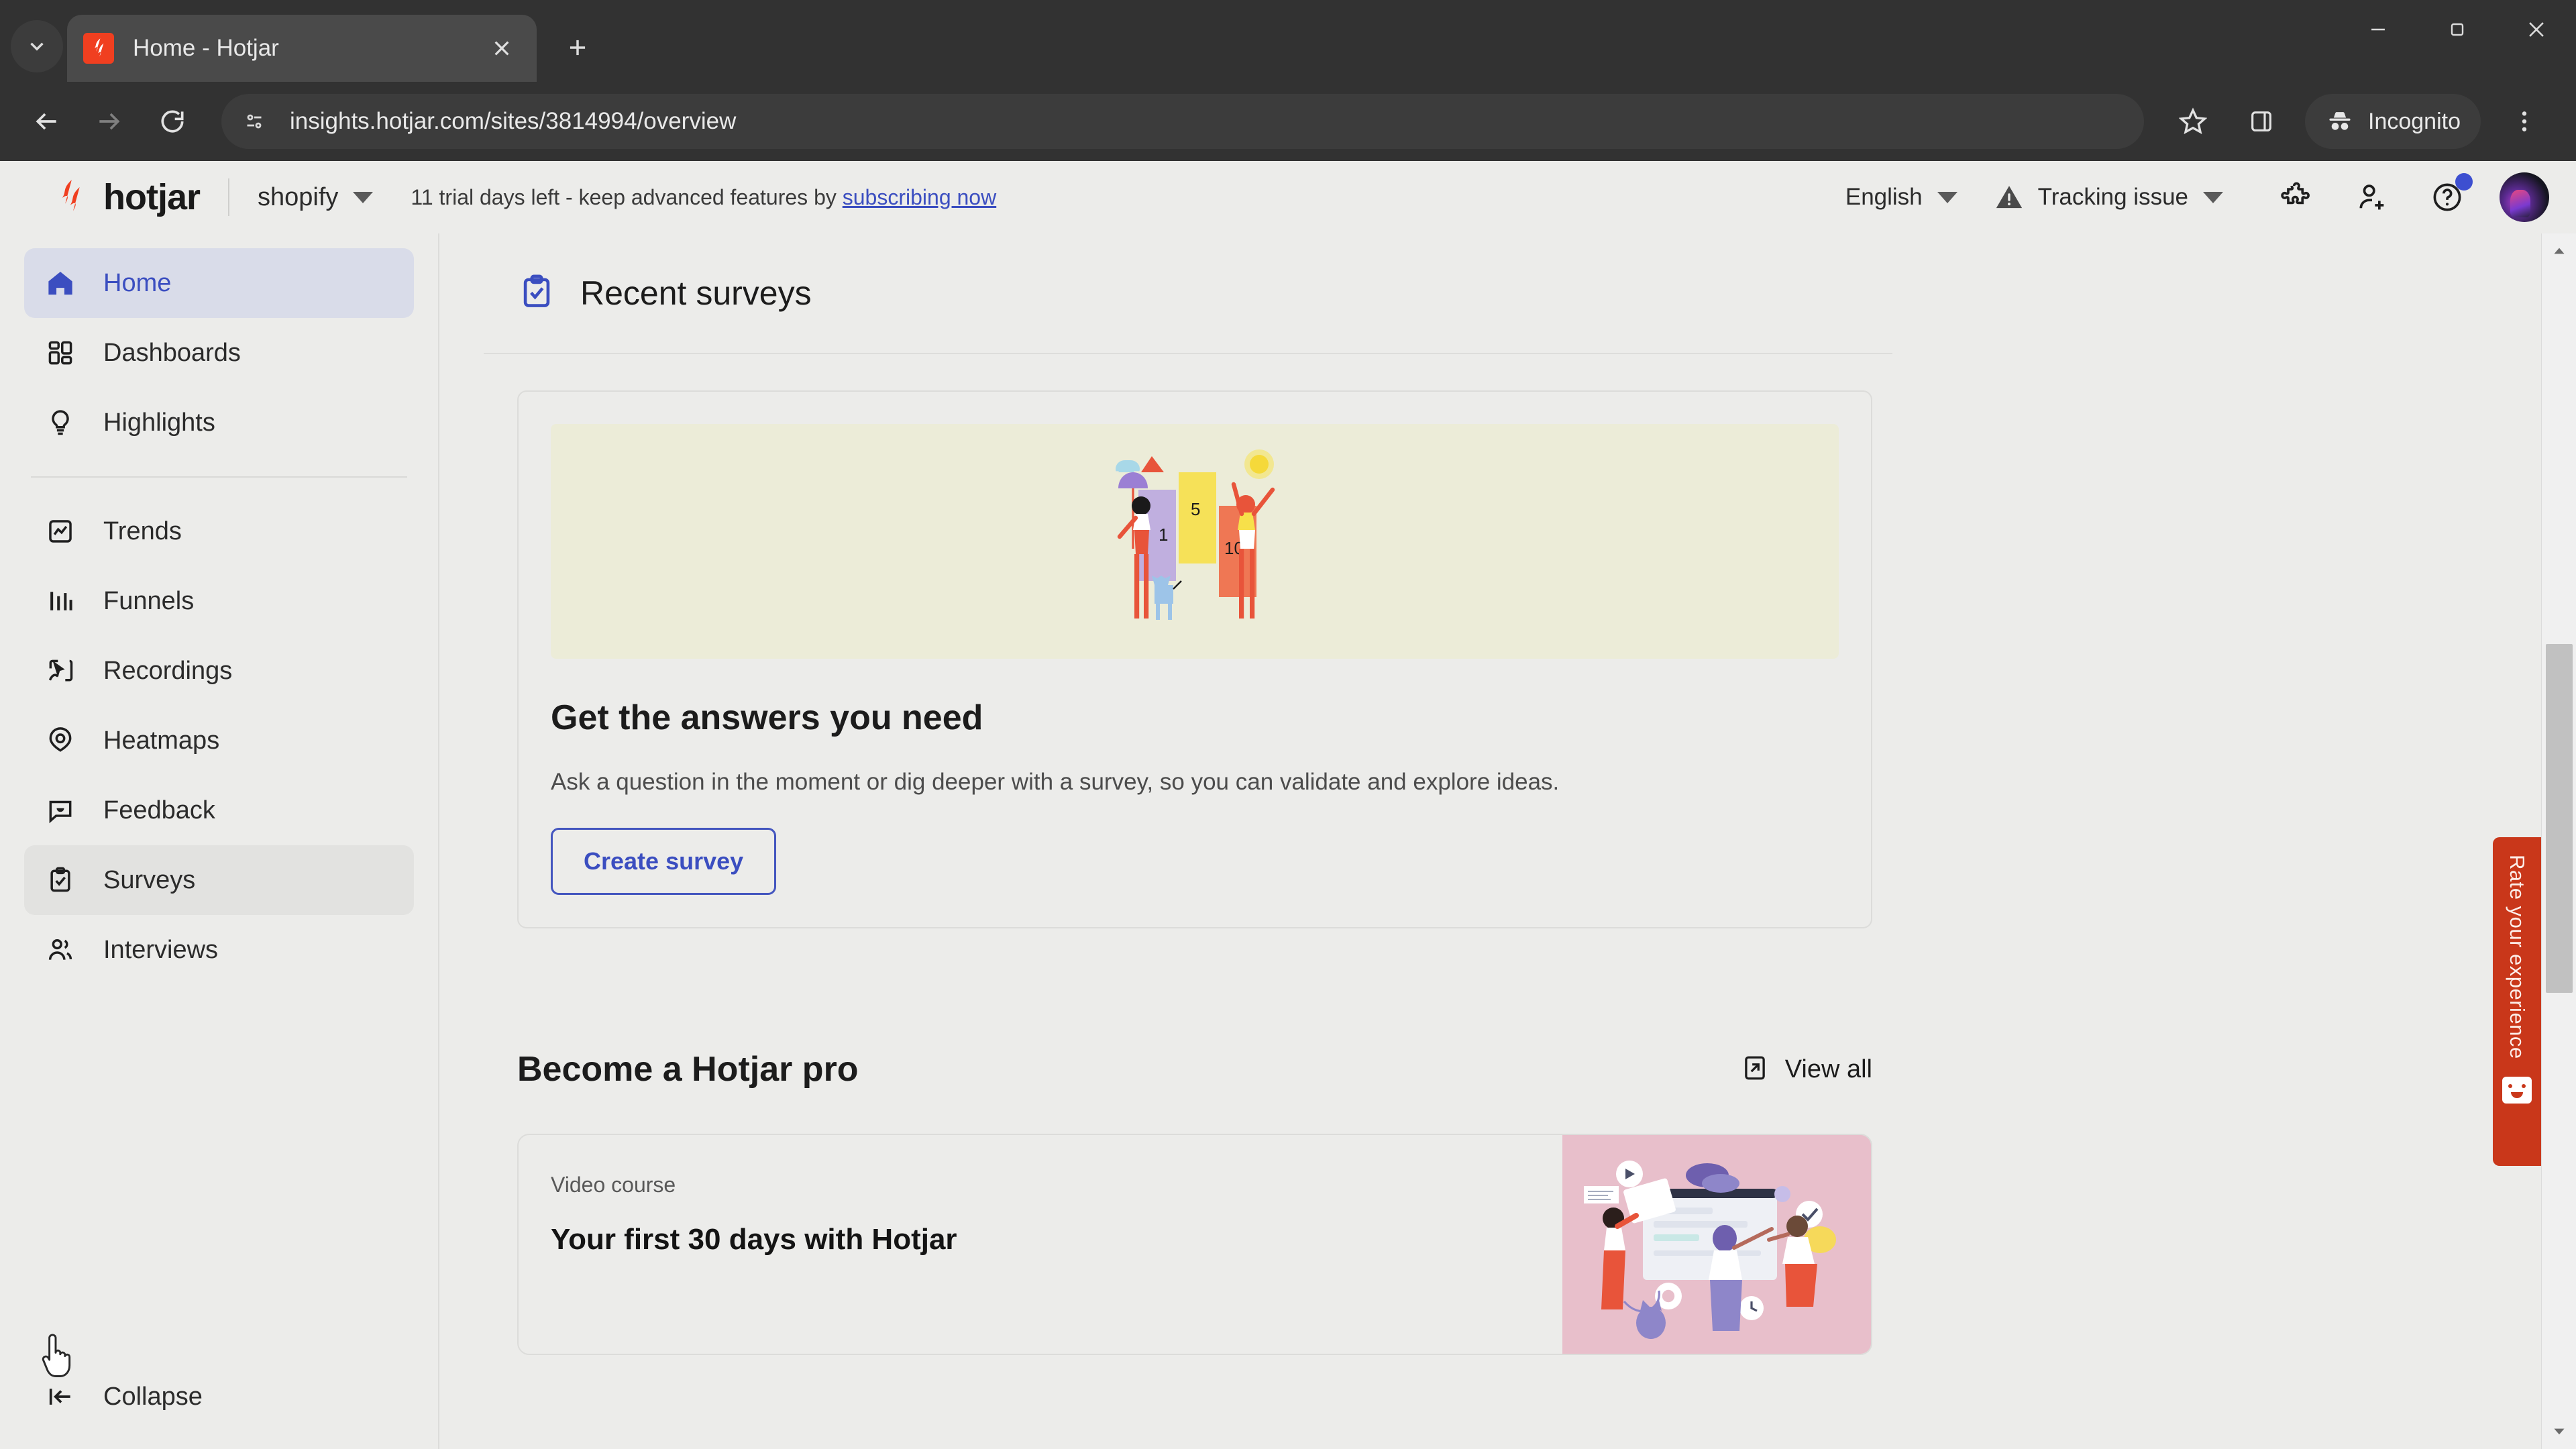 This screenshot has width=2576, height=1449. I want to click on sidebar-item-highlights: Highlights, so click(219, 423).